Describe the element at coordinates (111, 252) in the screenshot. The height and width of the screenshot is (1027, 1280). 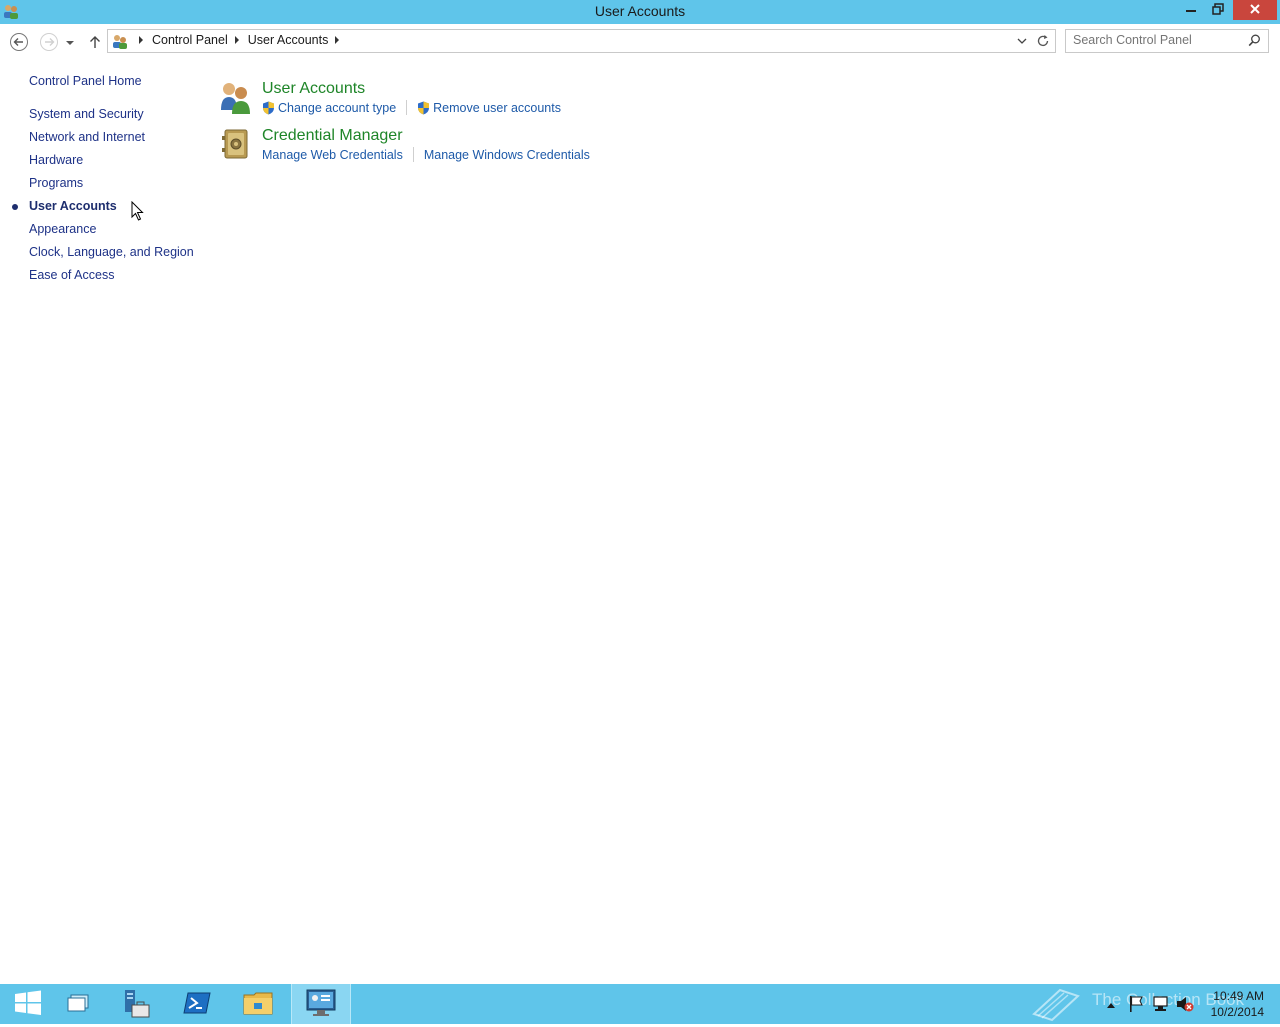
I see `sidebar-item-clock-language-region: Clock, Language, and Region` at that location.